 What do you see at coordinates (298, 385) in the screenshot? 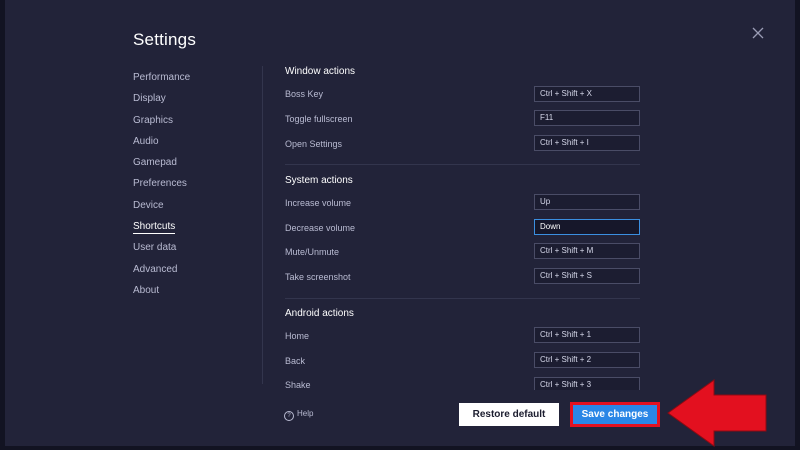
I see `shortcut-label-shake: Shake` at bounding box center [298, 385].